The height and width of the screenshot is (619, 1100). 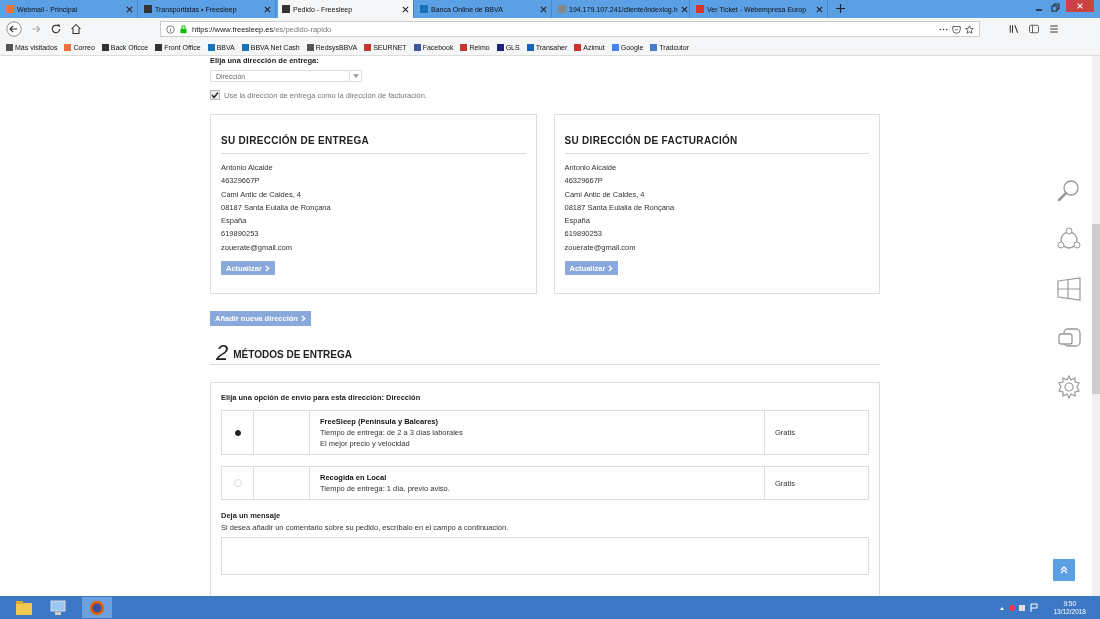 I want to click on tray-icons-drawing, so click(x=1019, y=607).